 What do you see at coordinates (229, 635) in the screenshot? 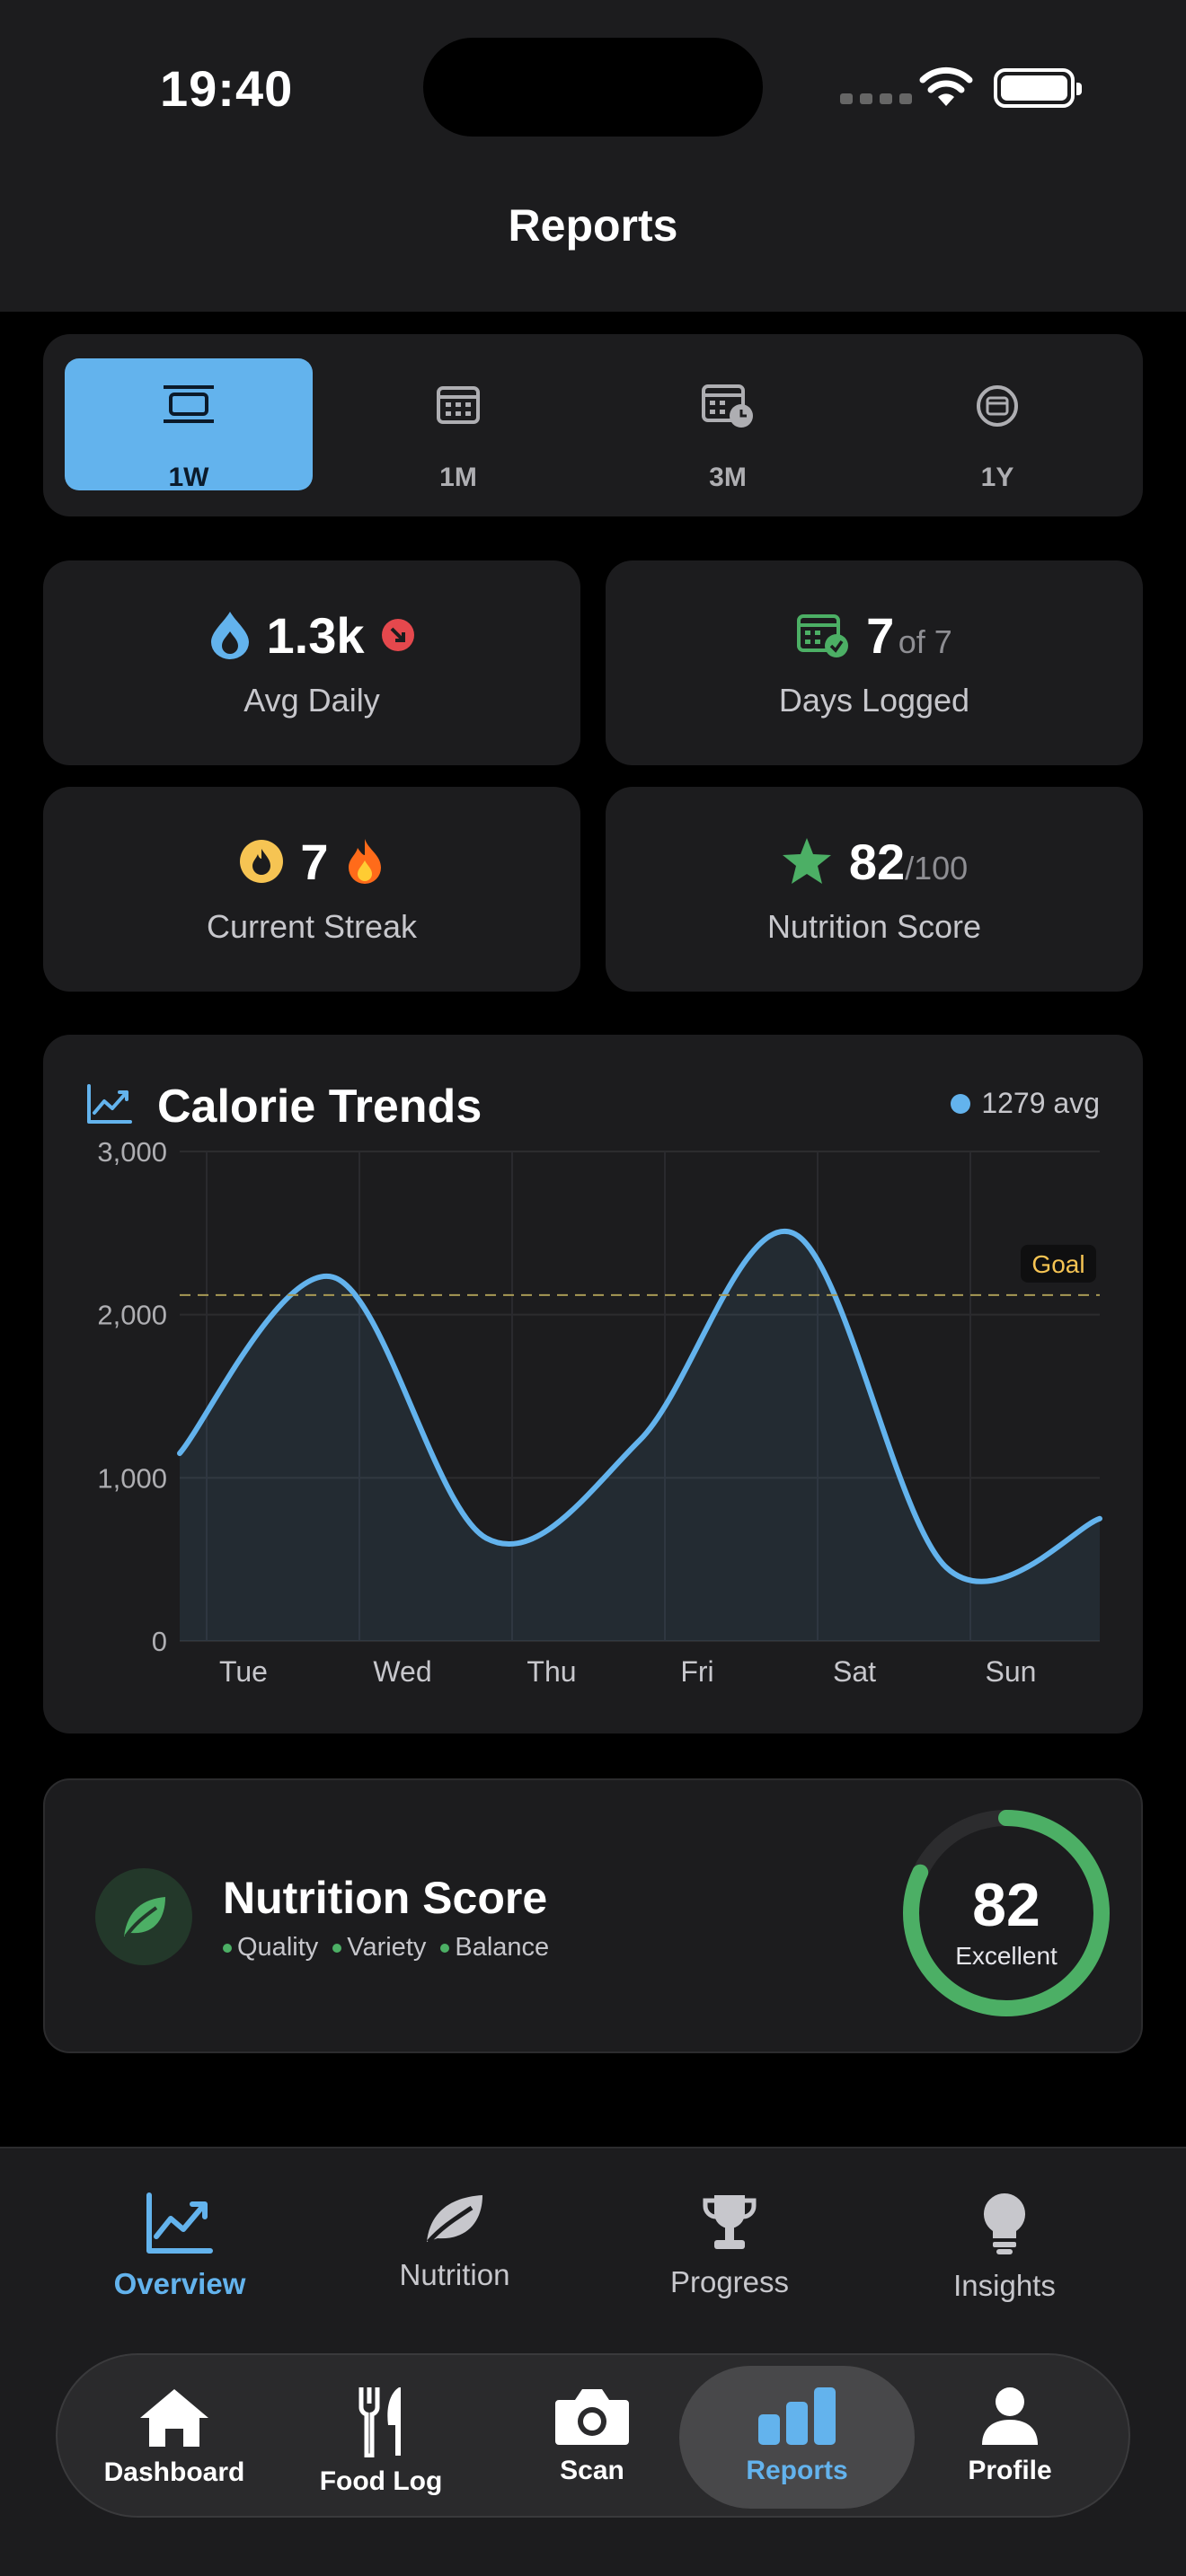
I see `water-drop-flame-icon` at bounding box center [229, 635].